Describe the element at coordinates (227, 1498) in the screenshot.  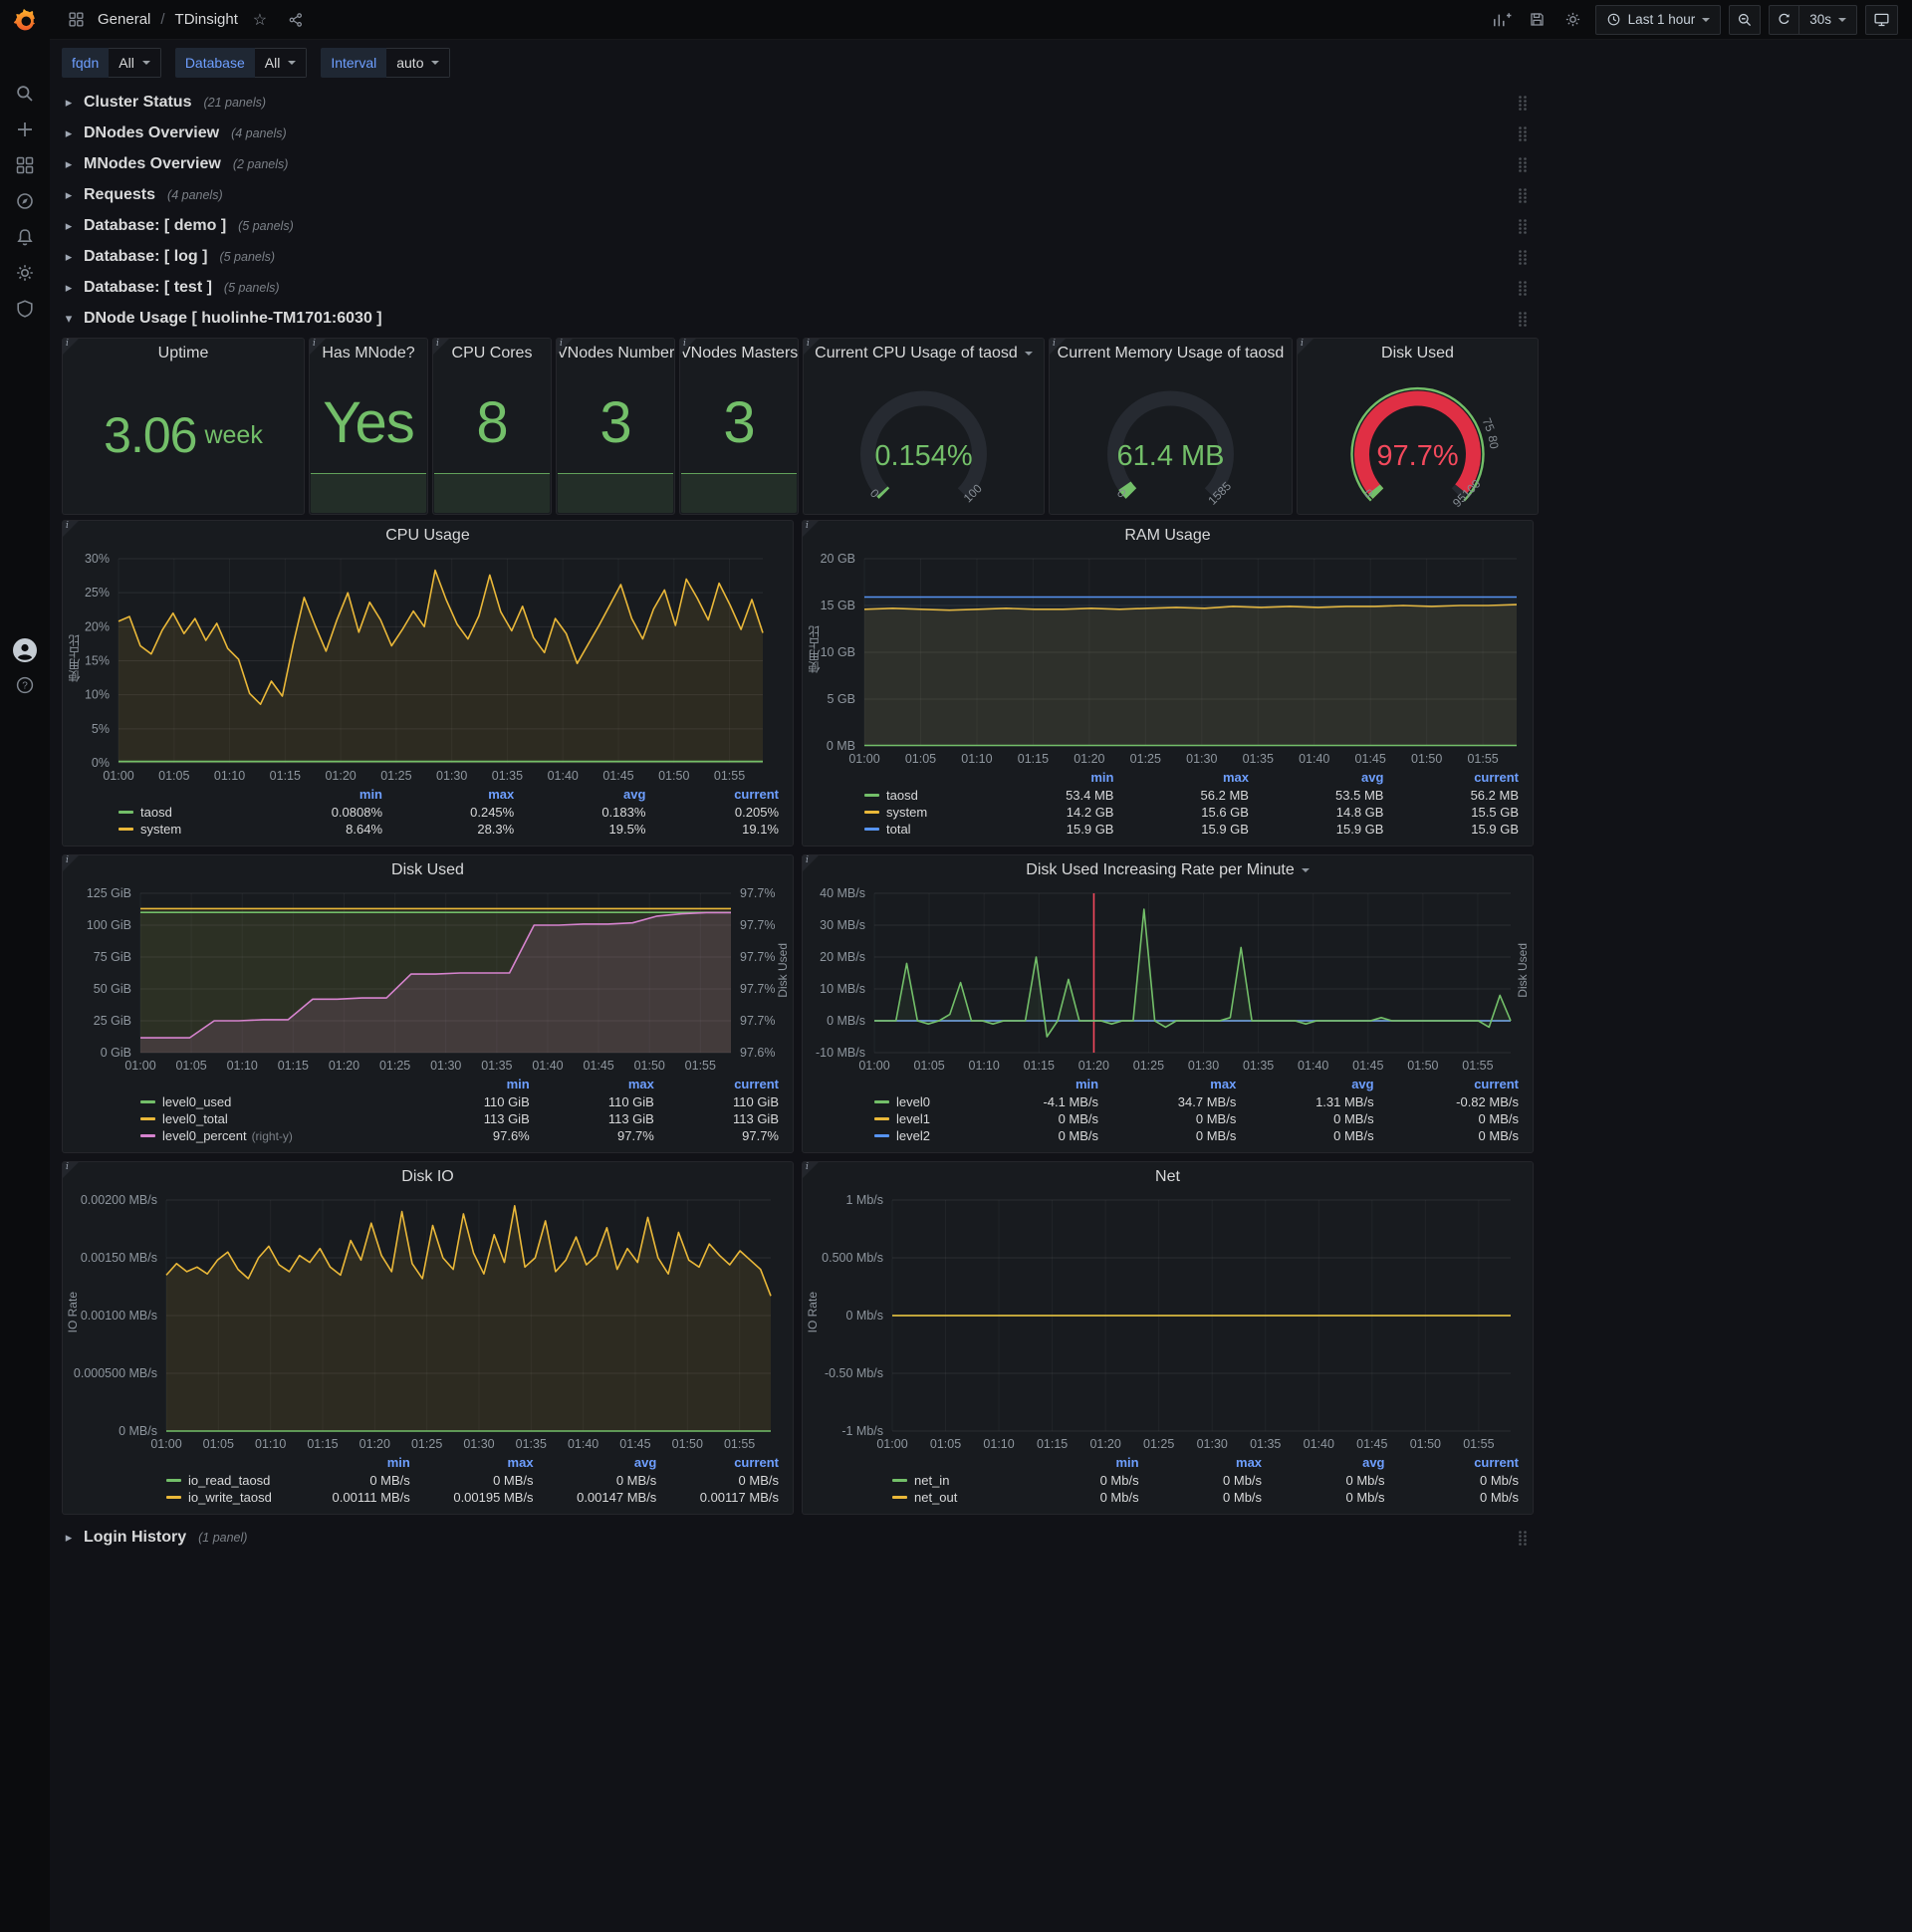
I see `legend-series-io_write_taosd: io_write_taosd` at that location.